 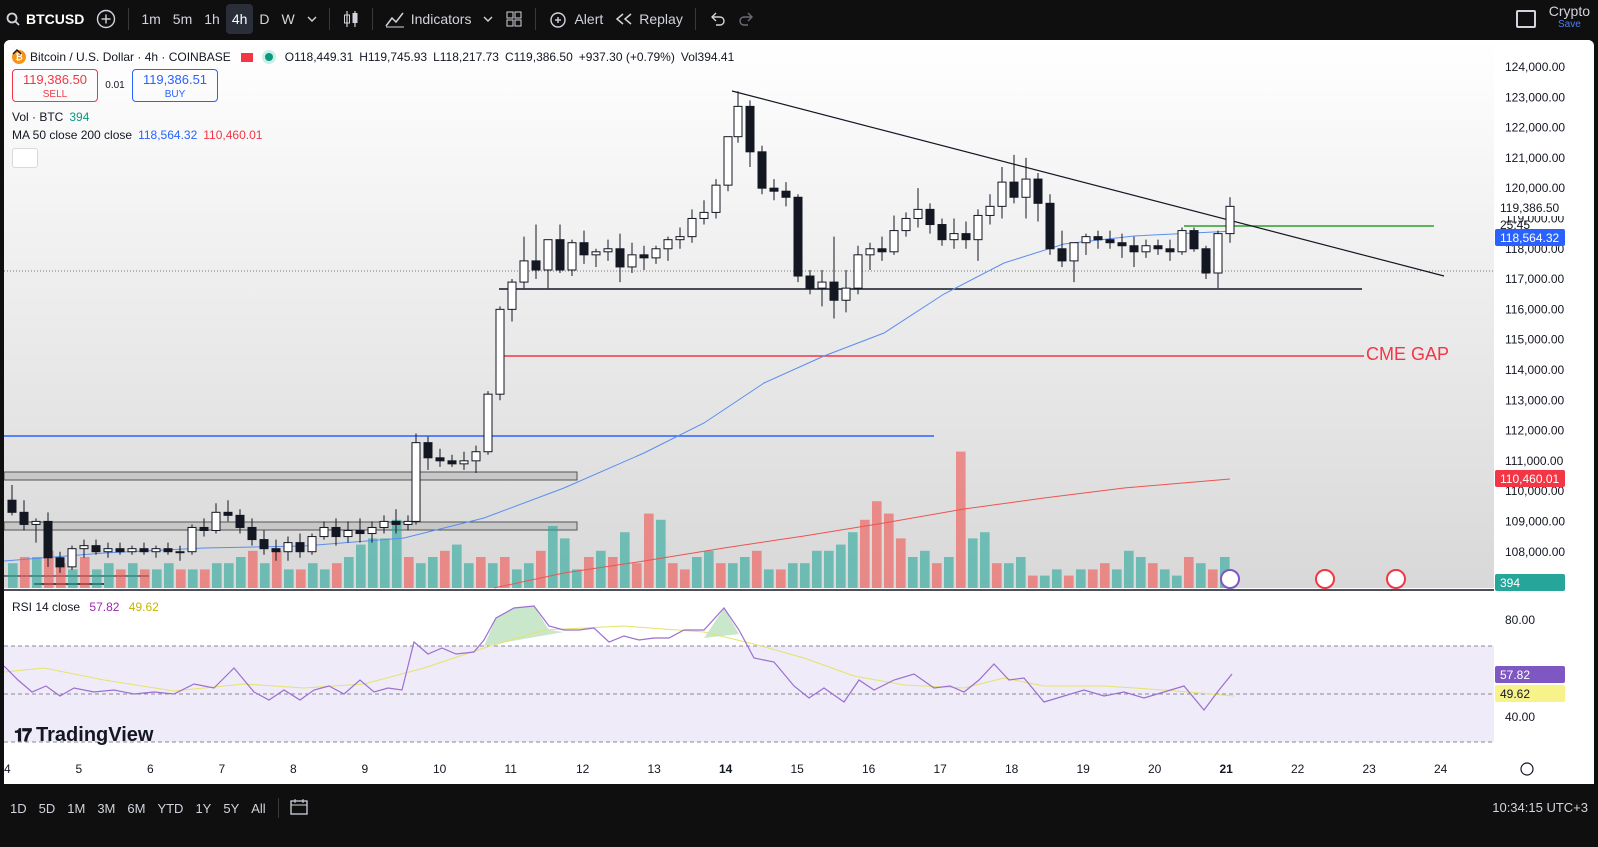 I want to click on timeframe-1m: 1m, so click(x=150, y=19).